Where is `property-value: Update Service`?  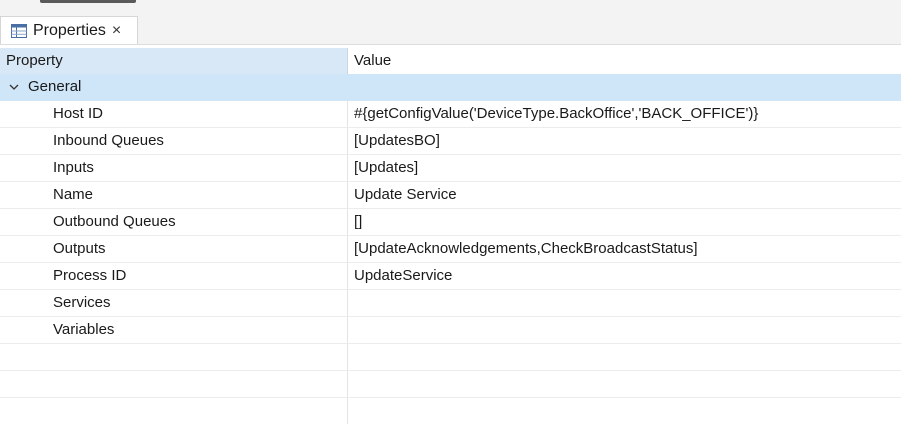 property-value: Update Service is located at coordinates (624, 195).